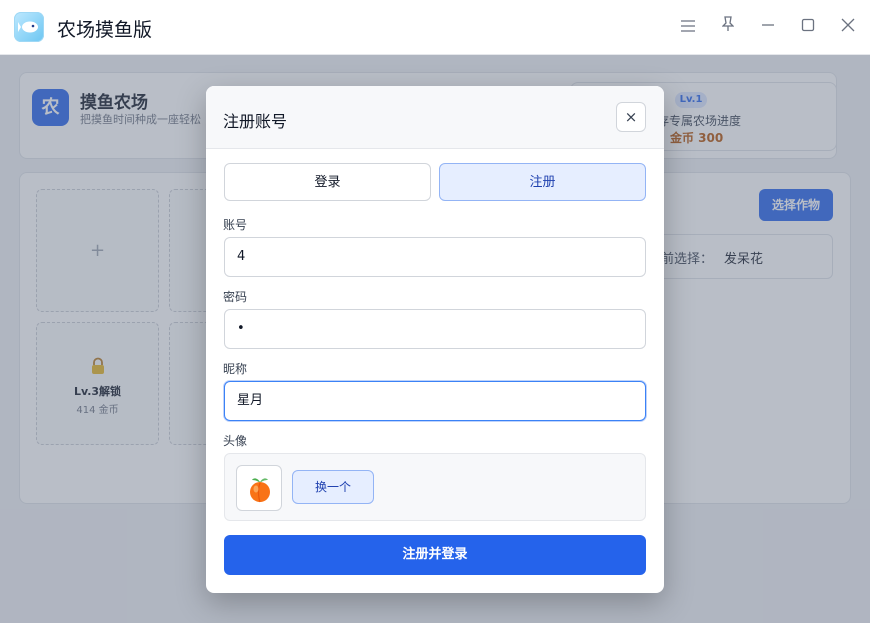  What do you see at coordinates (327, 182) in the screenshot?
I see `tab-login: 登录` at bounding box center [327, 182].